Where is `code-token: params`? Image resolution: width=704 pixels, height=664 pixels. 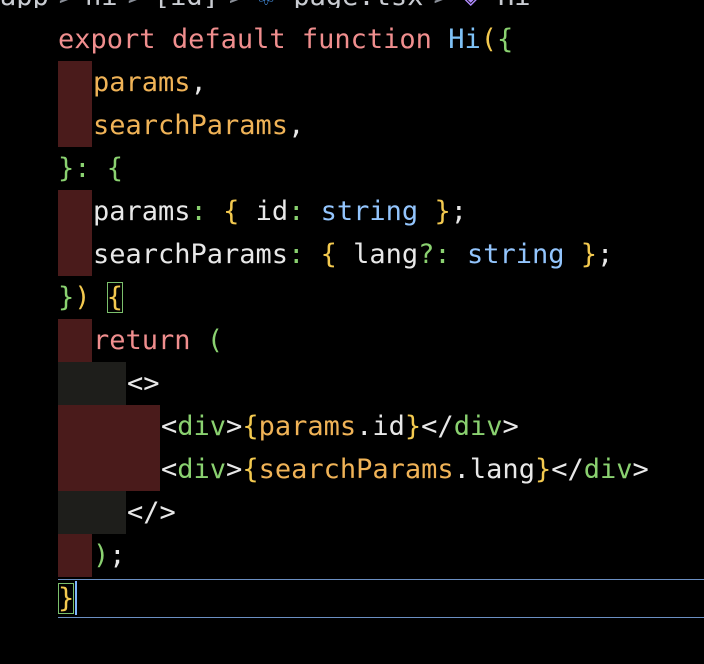
code-token: params is located at coordinates (142, 211).